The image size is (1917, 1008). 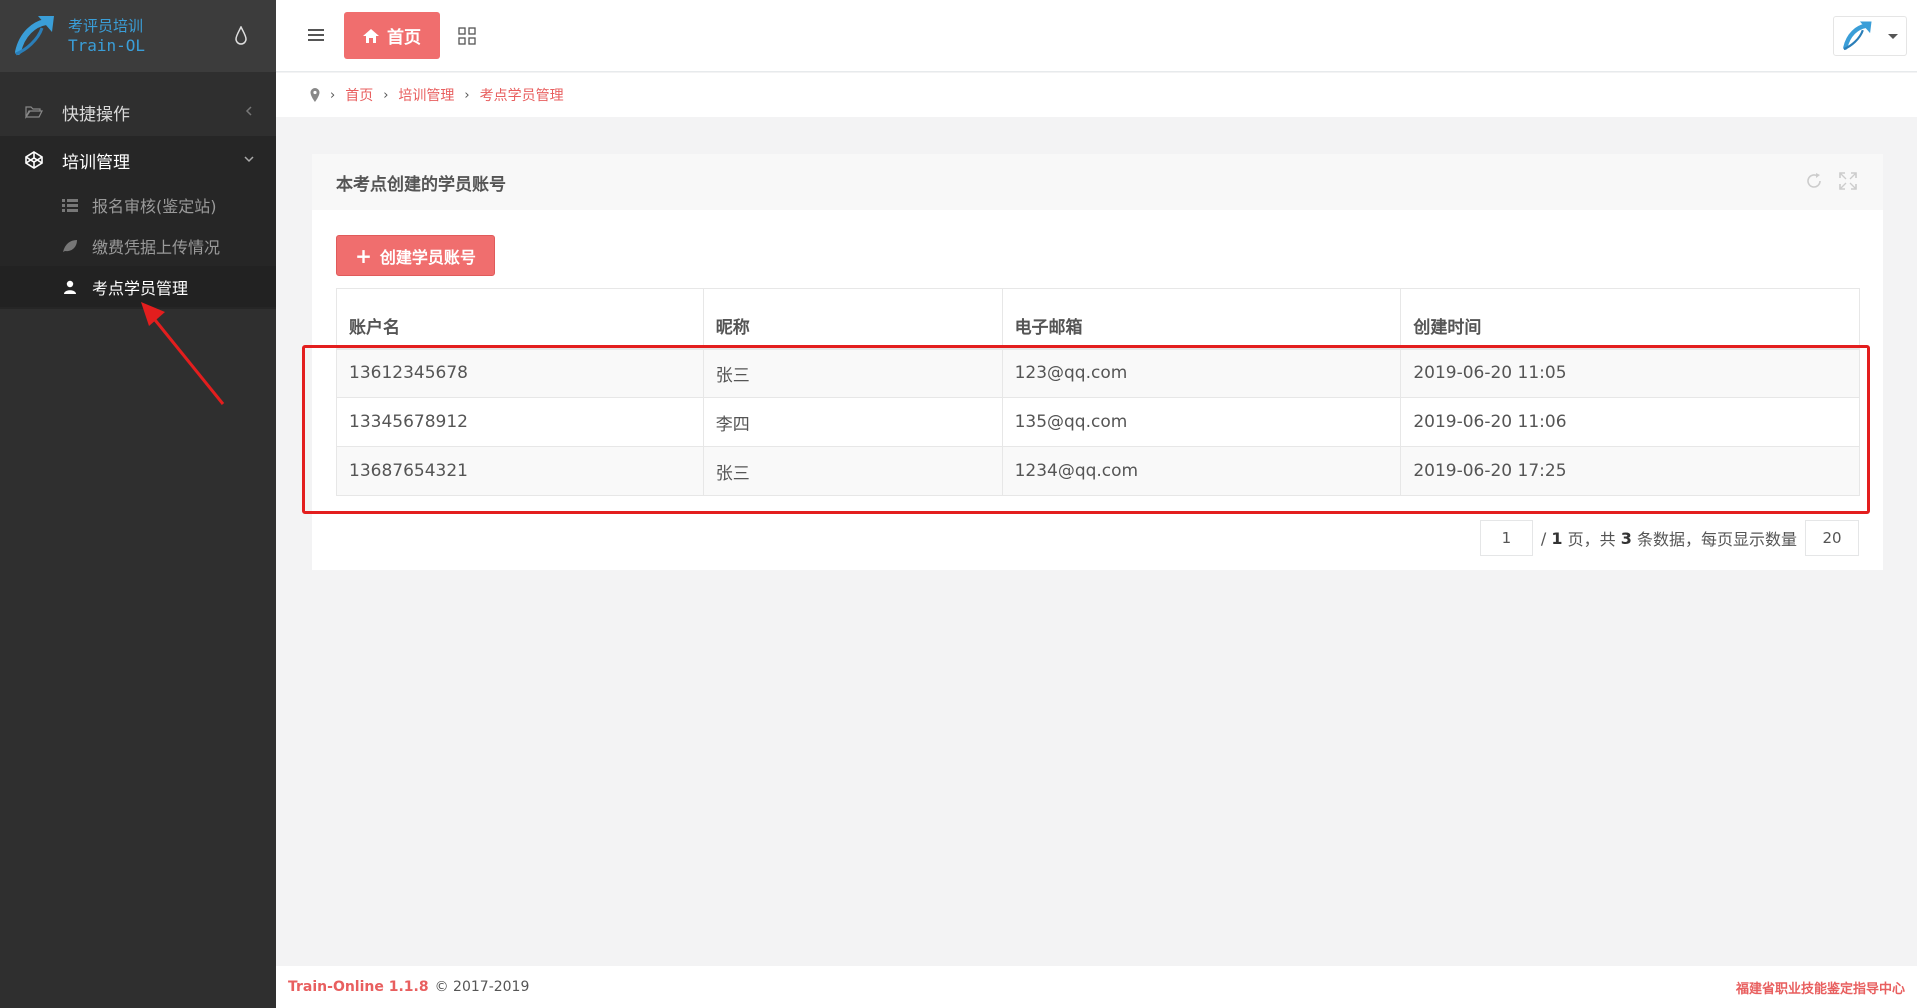 I want to click on sidebar-item-registration-review: 报名审核(鉴定站), so click(x=138, y=204).